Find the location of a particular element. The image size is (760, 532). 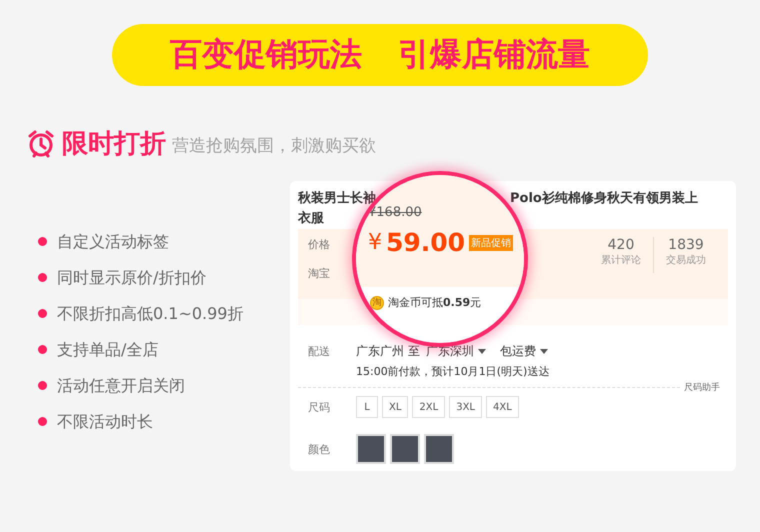

currency-symbol: ¥ is located at coordinates (375, 242).